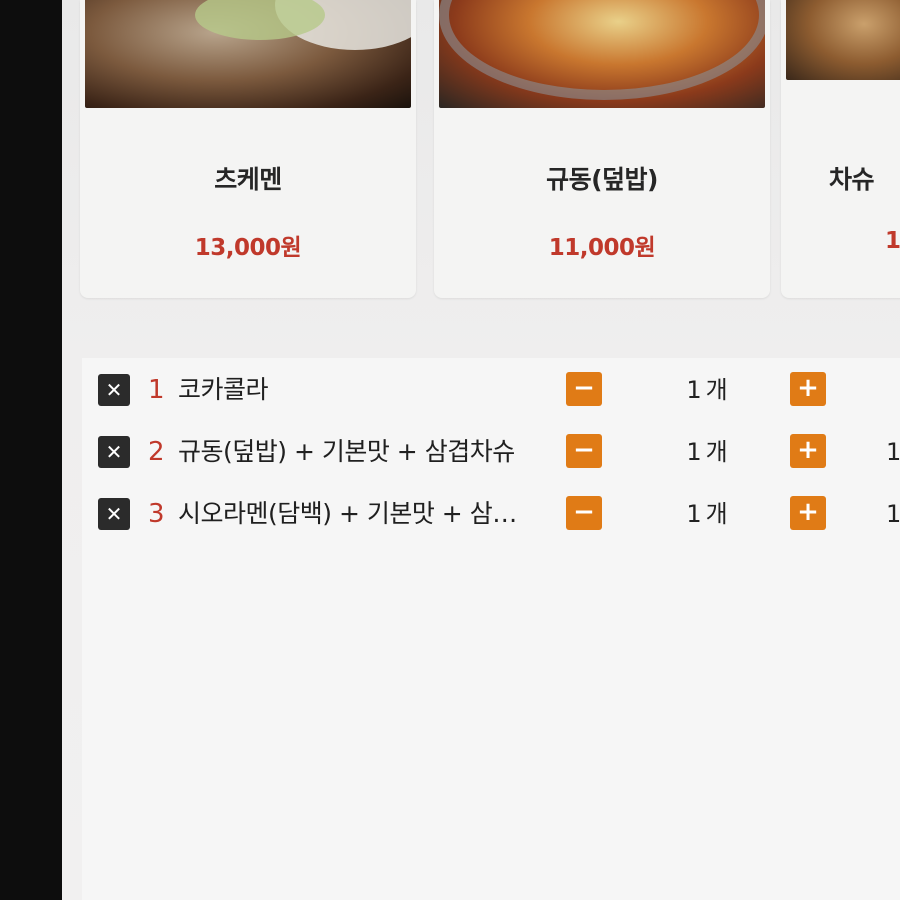 The image size is (900, 900). What do you see at coordinates (346, 451) in the screenshot?
I see `item-name: 규동(덮밥) + 기본맛 + 삼겹차슈` at bounding box center [346, 451].